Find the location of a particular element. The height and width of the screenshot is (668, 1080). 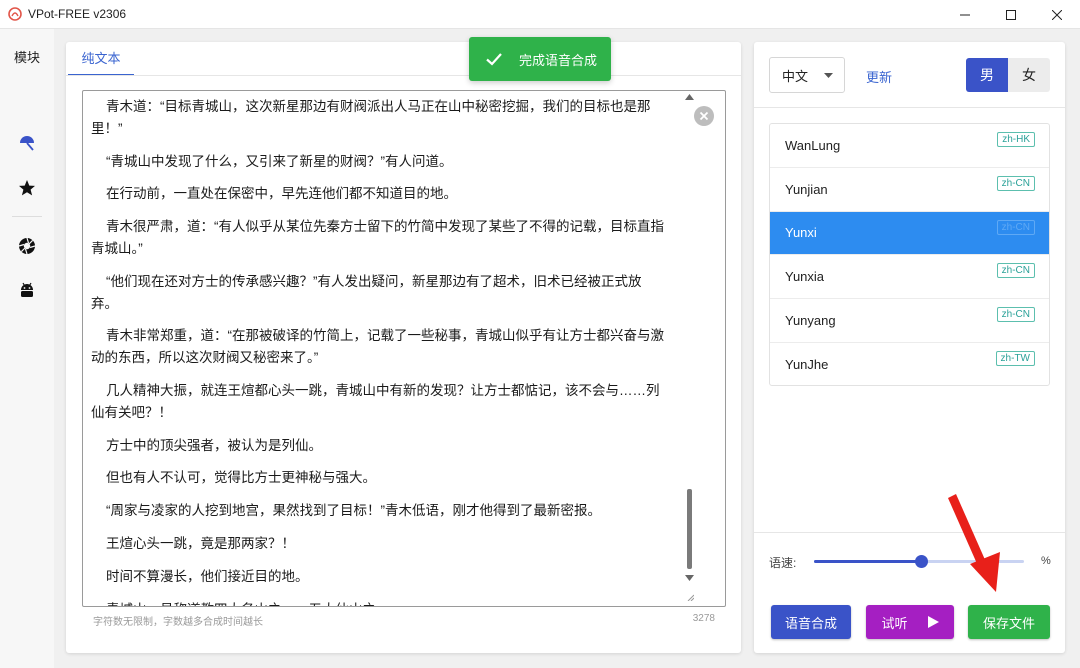

module-sidebar: 模块 is located at coordinates (27, 348).